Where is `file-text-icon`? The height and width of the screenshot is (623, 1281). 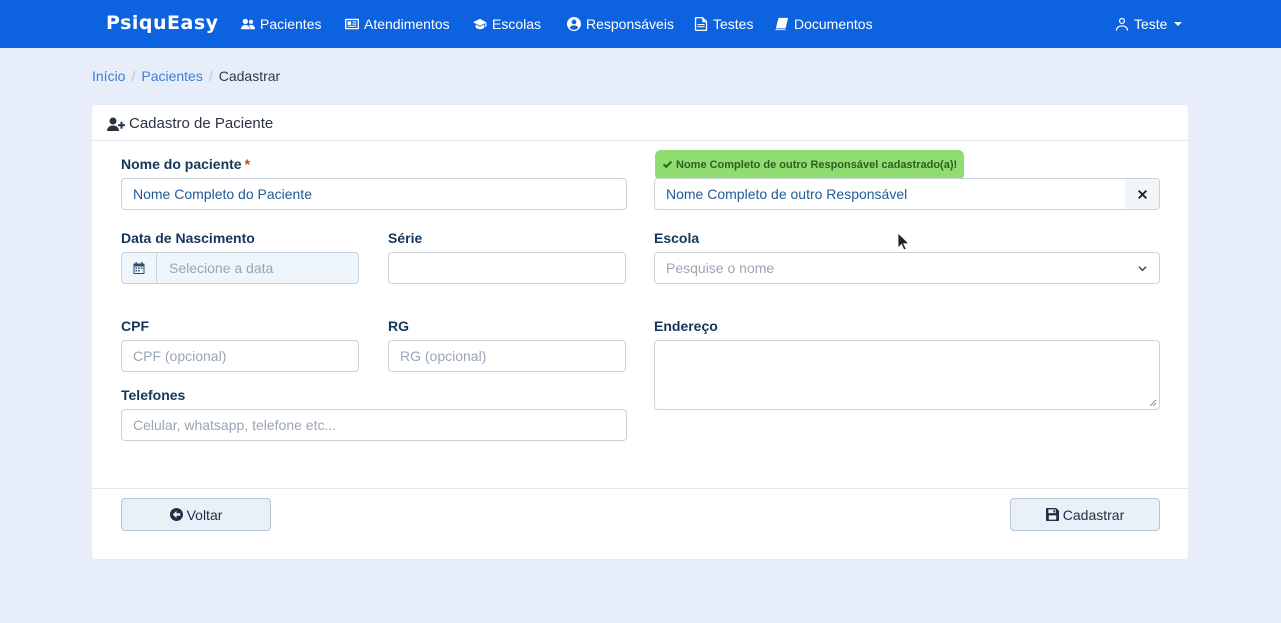 file-text-icon is located at coordinates (701, 24).